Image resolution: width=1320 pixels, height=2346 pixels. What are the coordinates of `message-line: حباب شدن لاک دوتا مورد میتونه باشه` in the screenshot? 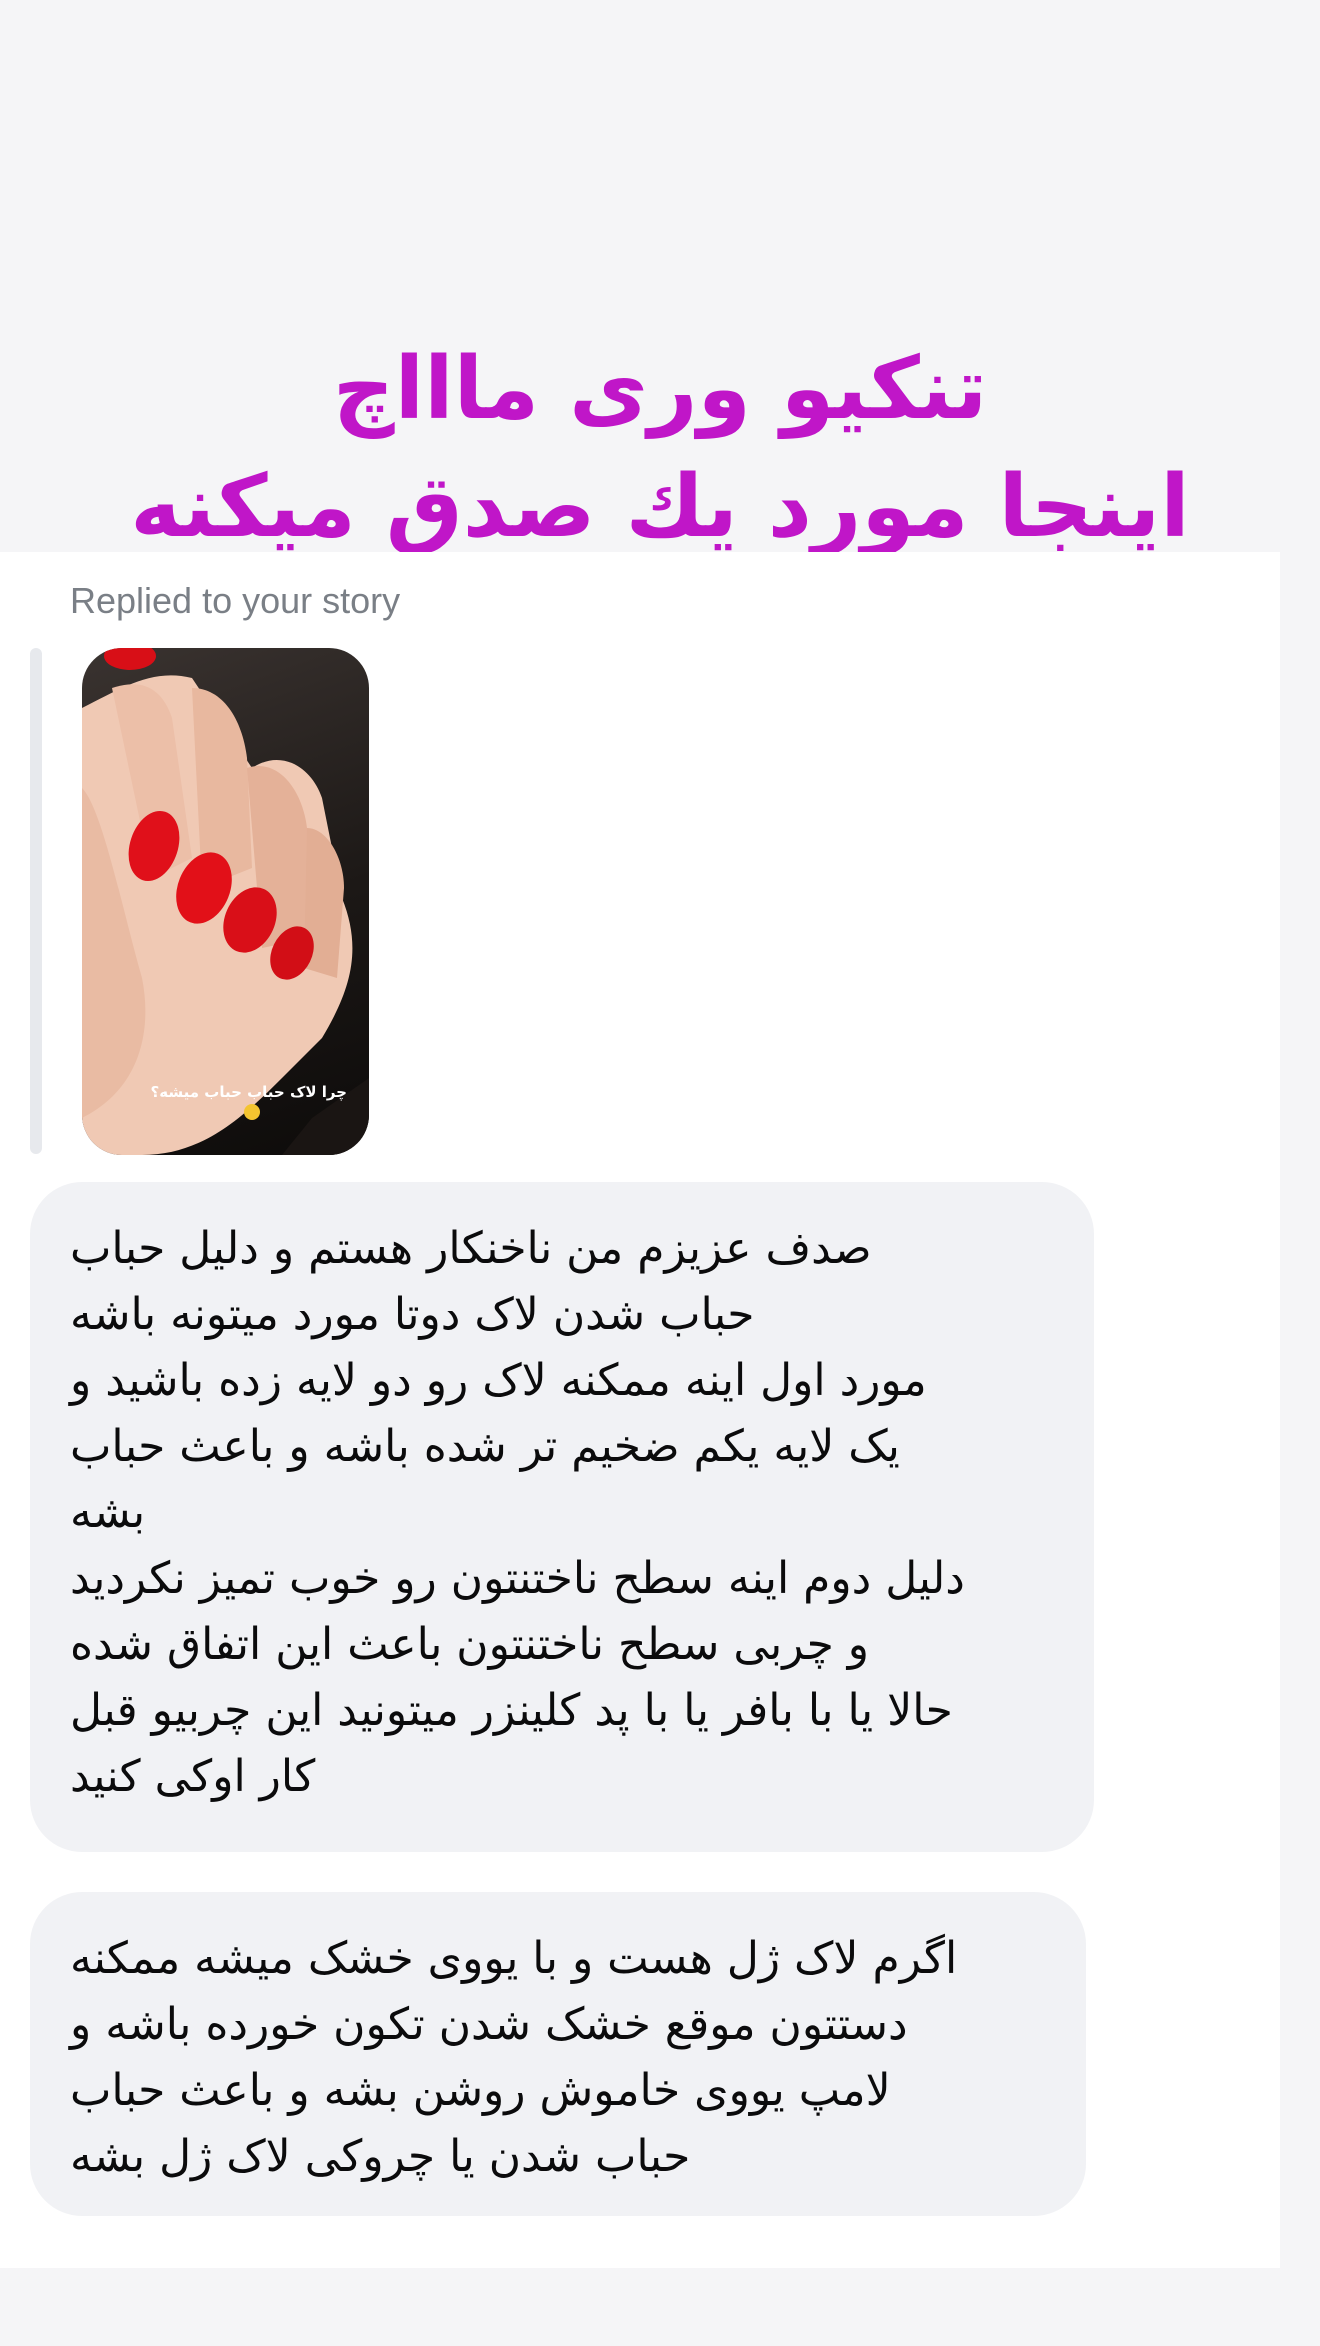 It's located at (412, 1314).